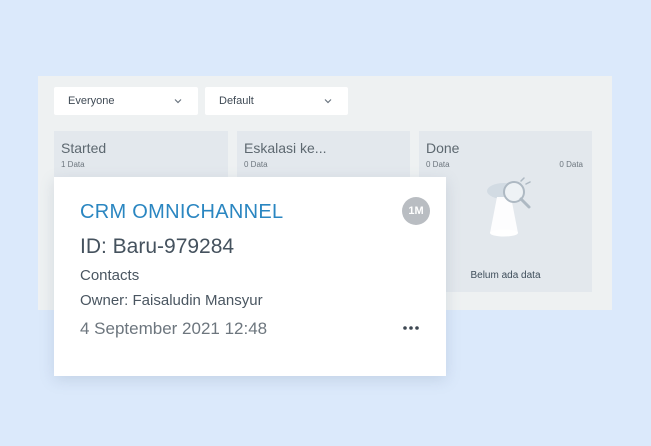  What do you see at coordinates (509, 207) in the screenshot?
I see `empty-search-illustration-icon` at bounding box center [509, 207].